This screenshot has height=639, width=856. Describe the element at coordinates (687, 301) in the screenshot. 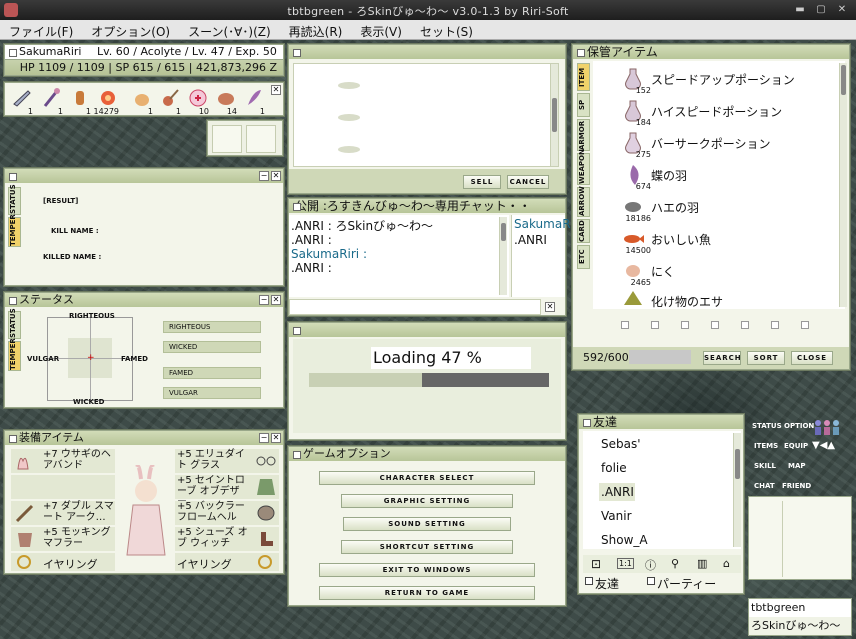

I see `storage-item-name: 化け物のエサ` at that location.